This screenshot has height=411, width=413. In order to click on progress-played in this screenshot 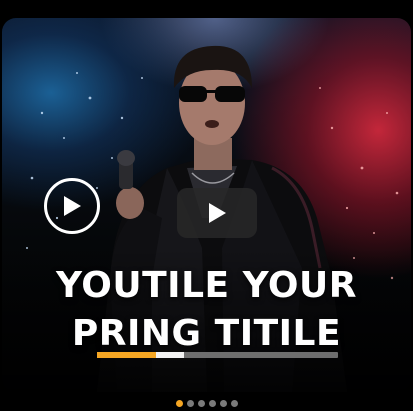, I will do `click(127, 355)`.